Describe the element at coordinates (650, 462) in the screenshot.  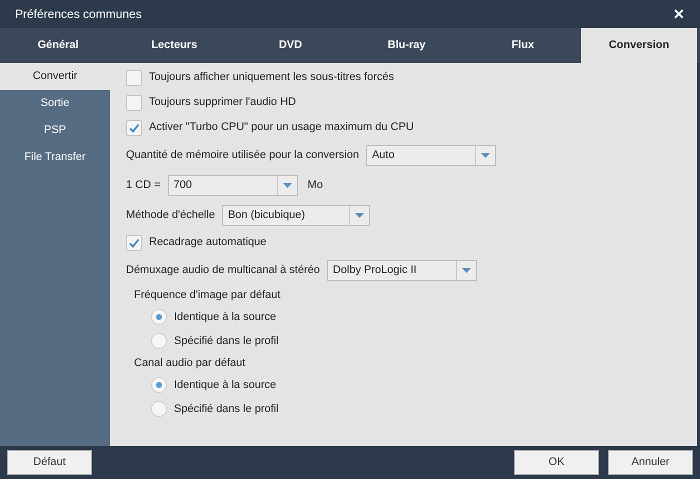
I see `cancel-button: Annuler` at that location.